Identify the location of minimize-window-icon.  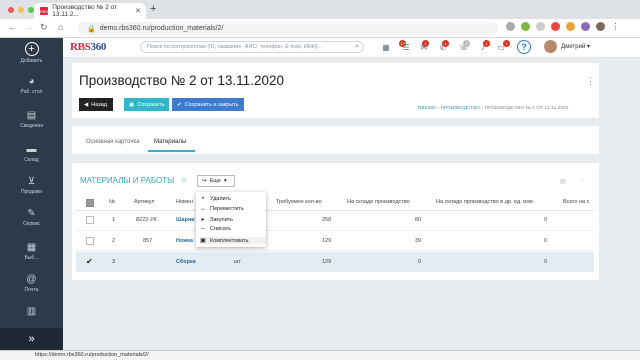
(21, 10).